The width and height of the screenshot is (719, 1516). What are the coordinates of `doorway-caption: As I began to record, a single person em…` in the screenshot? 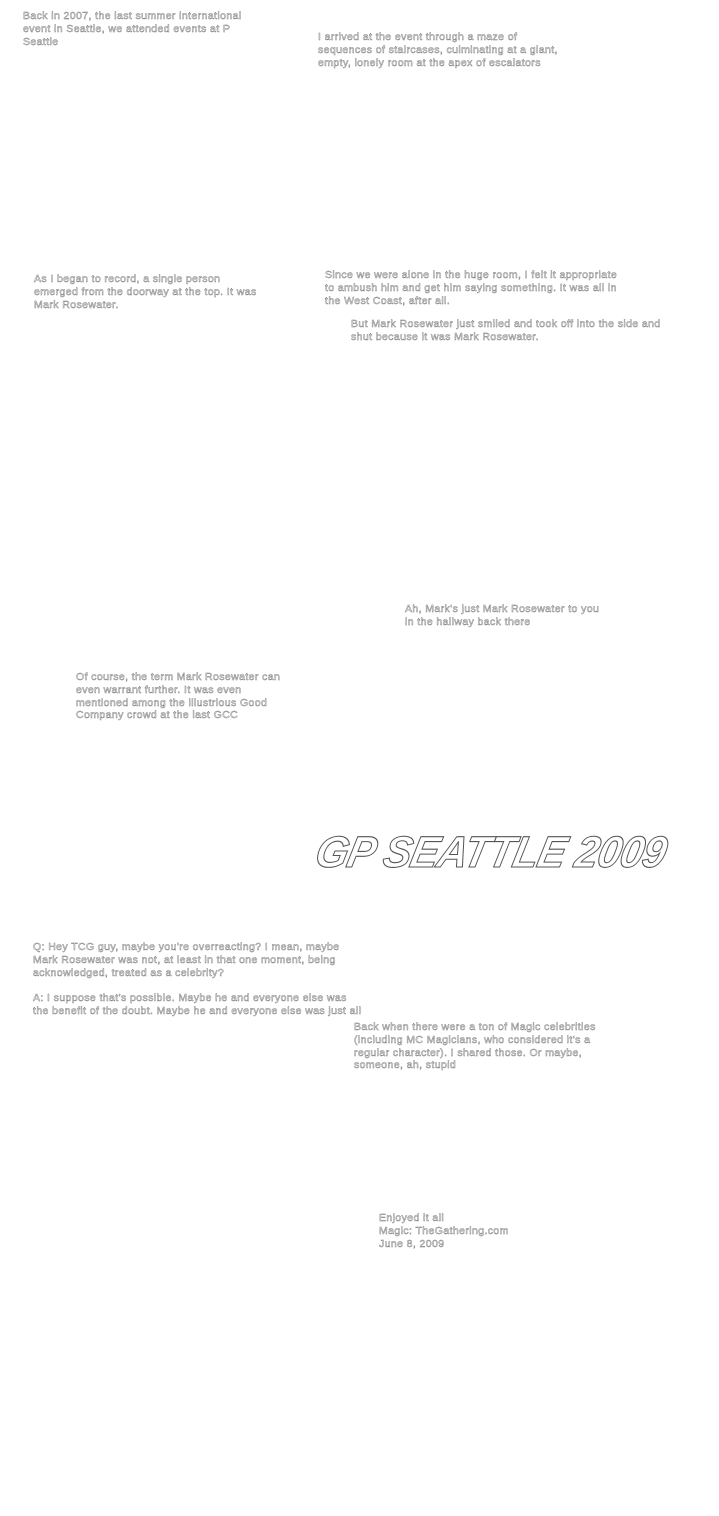 It's located at (145, 292).